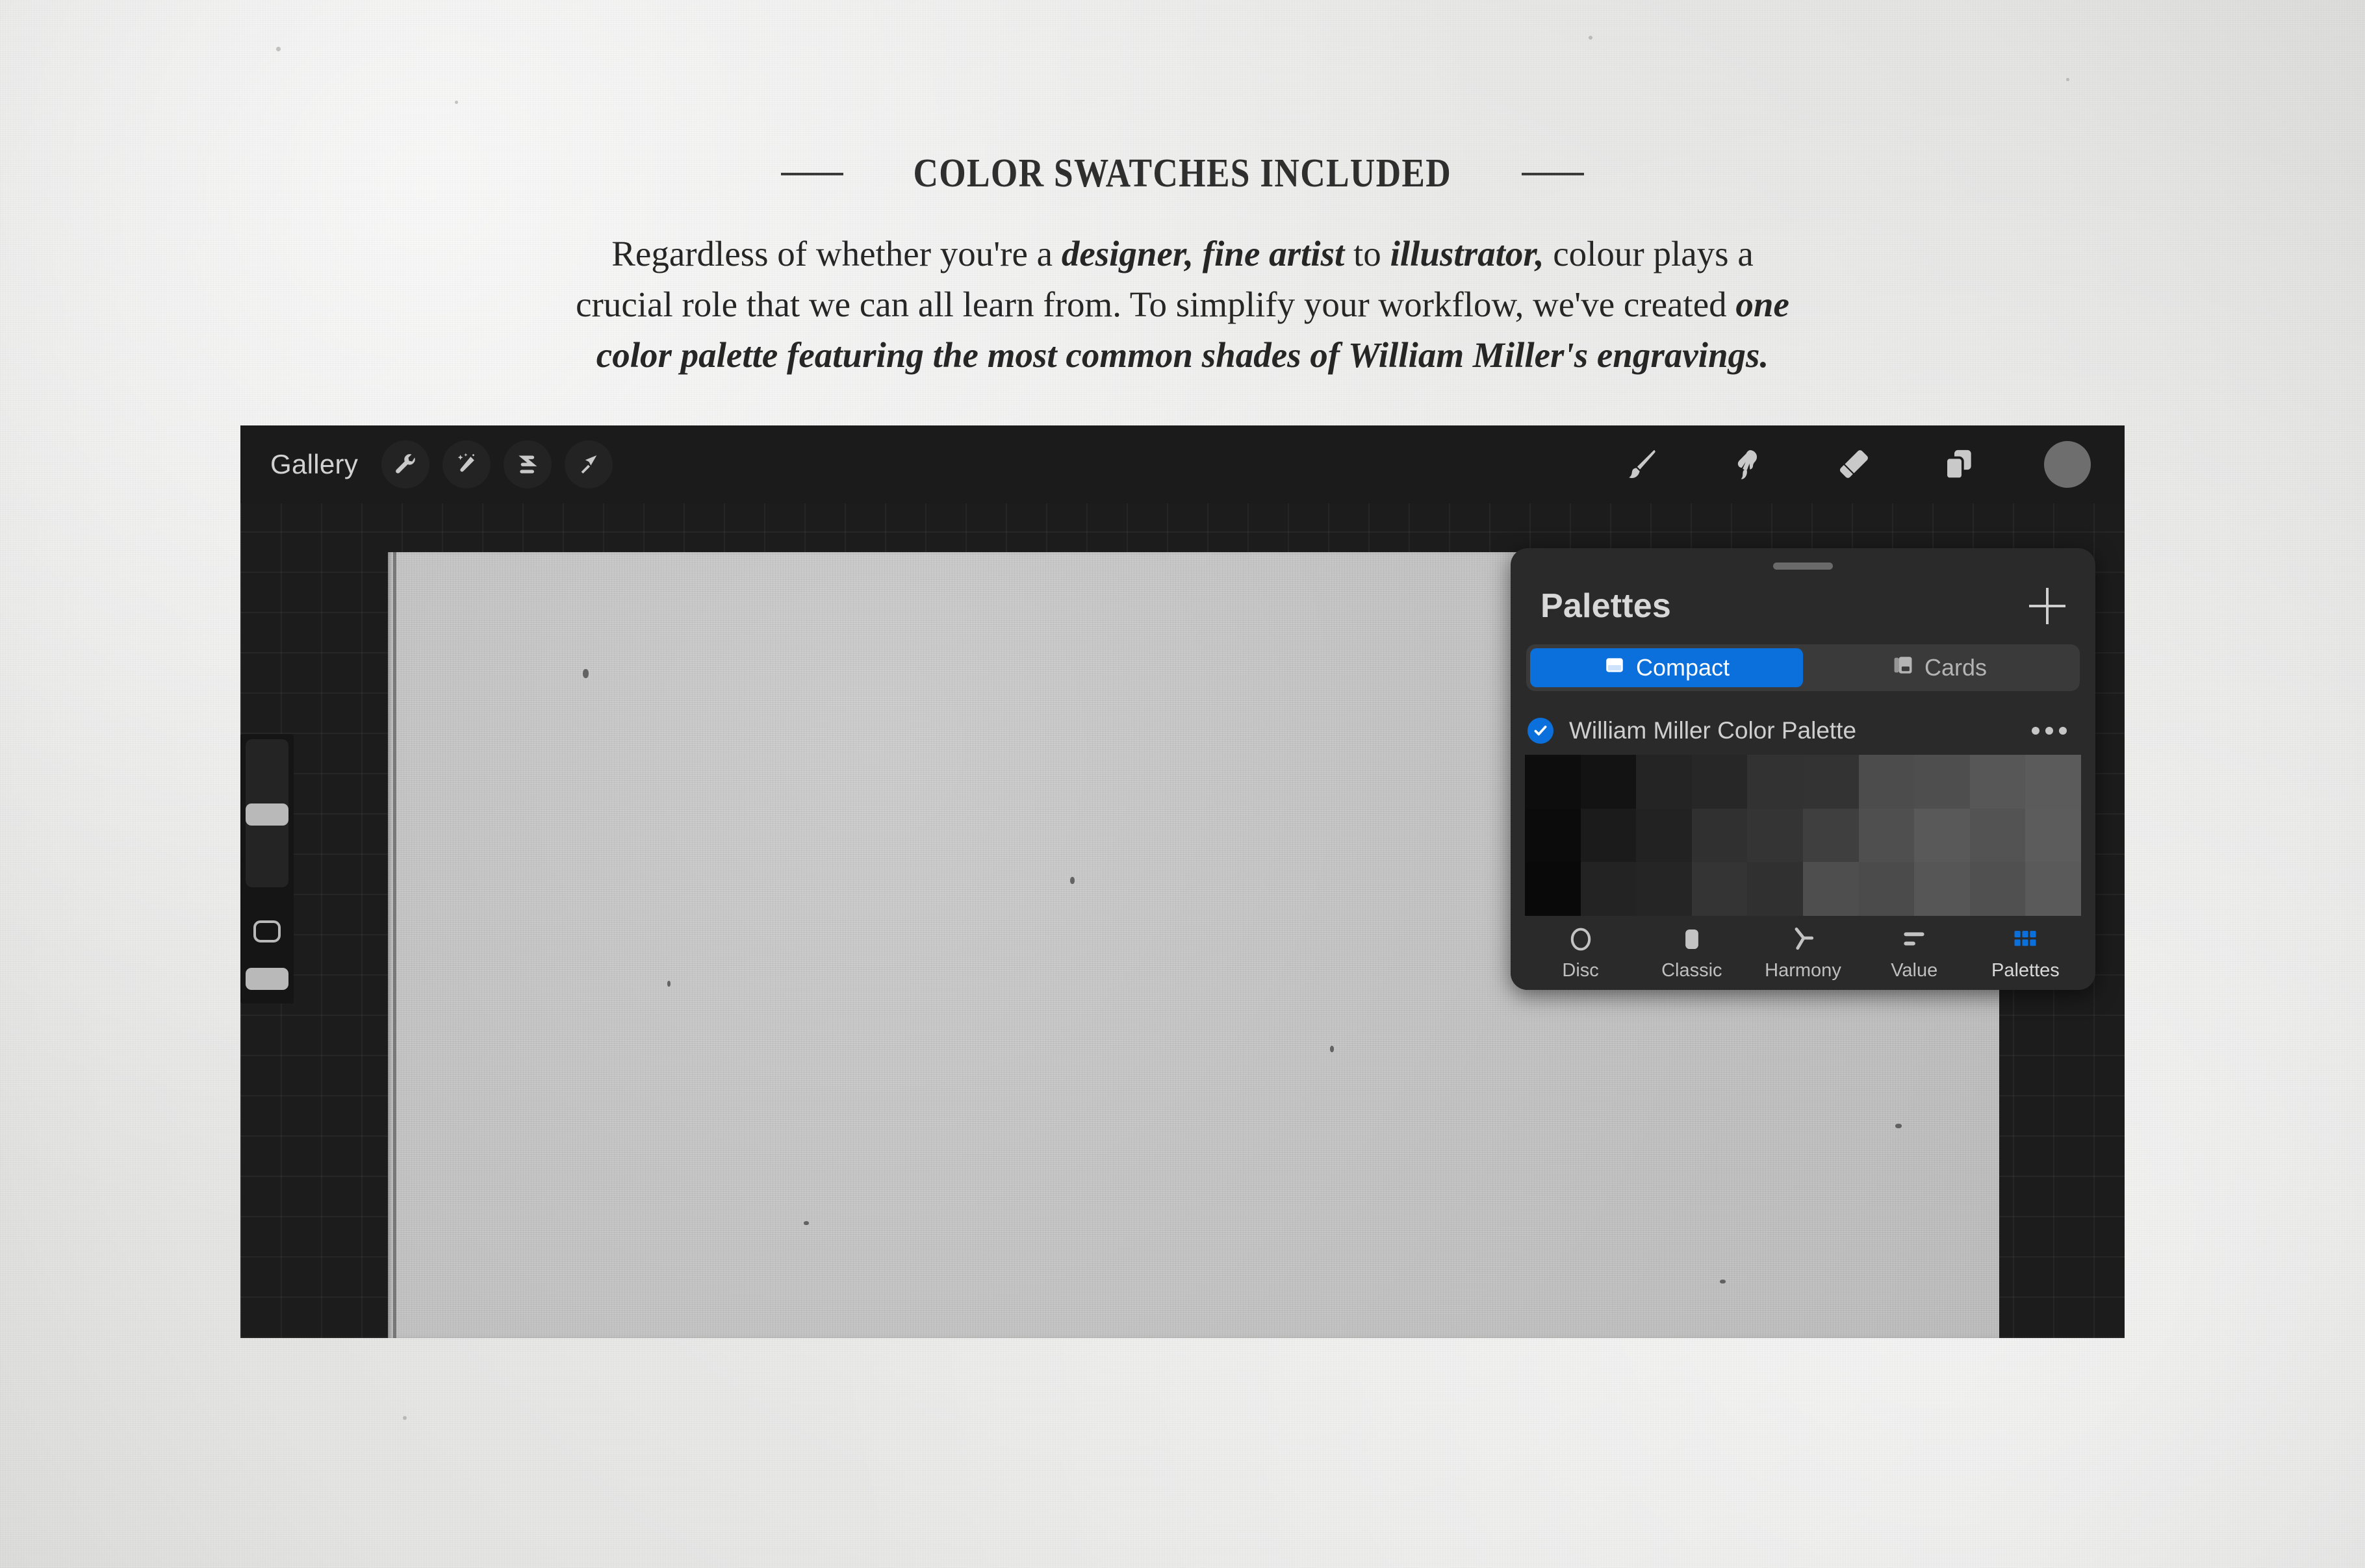  I want to click on desc-text: Regardless of whether you're a, so click(837, 253).